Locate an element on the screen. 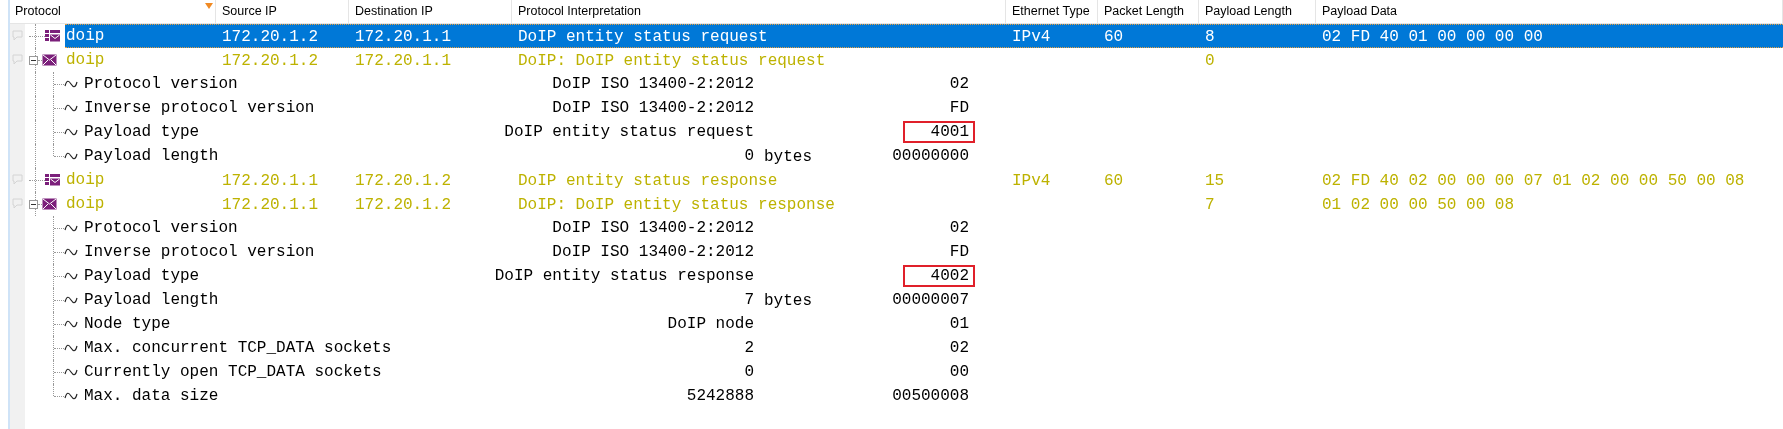  hex-value: 00500008 is located at coordinates (931, 396).